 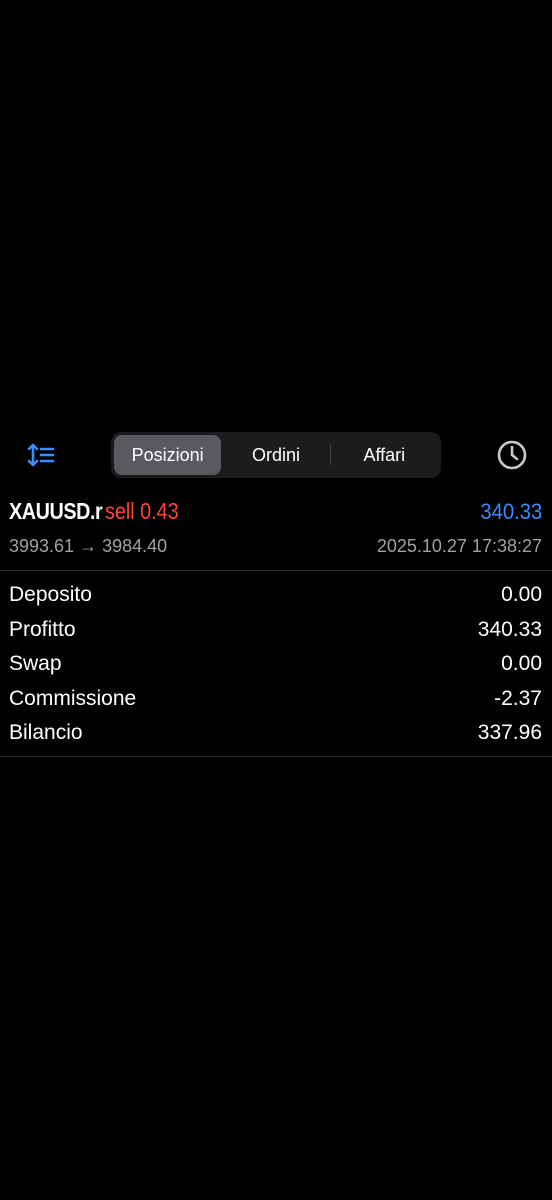 I want to click on summary-label: Commissione, so click(x=73, y=698).